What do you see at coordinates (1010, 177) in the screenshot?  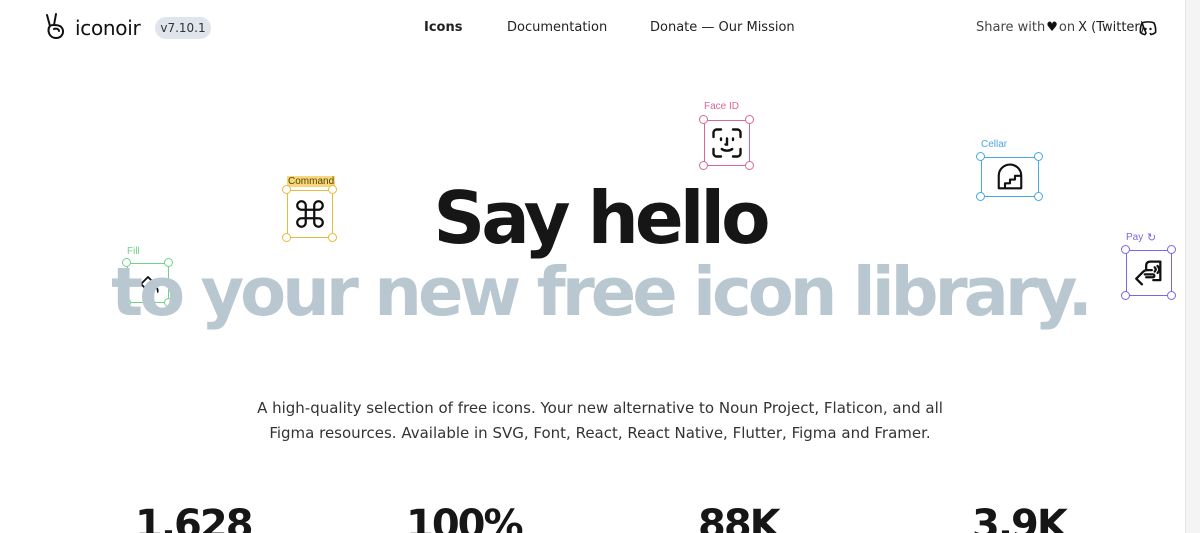 I see `cellar-icon` at bounding box center [1010, 177].